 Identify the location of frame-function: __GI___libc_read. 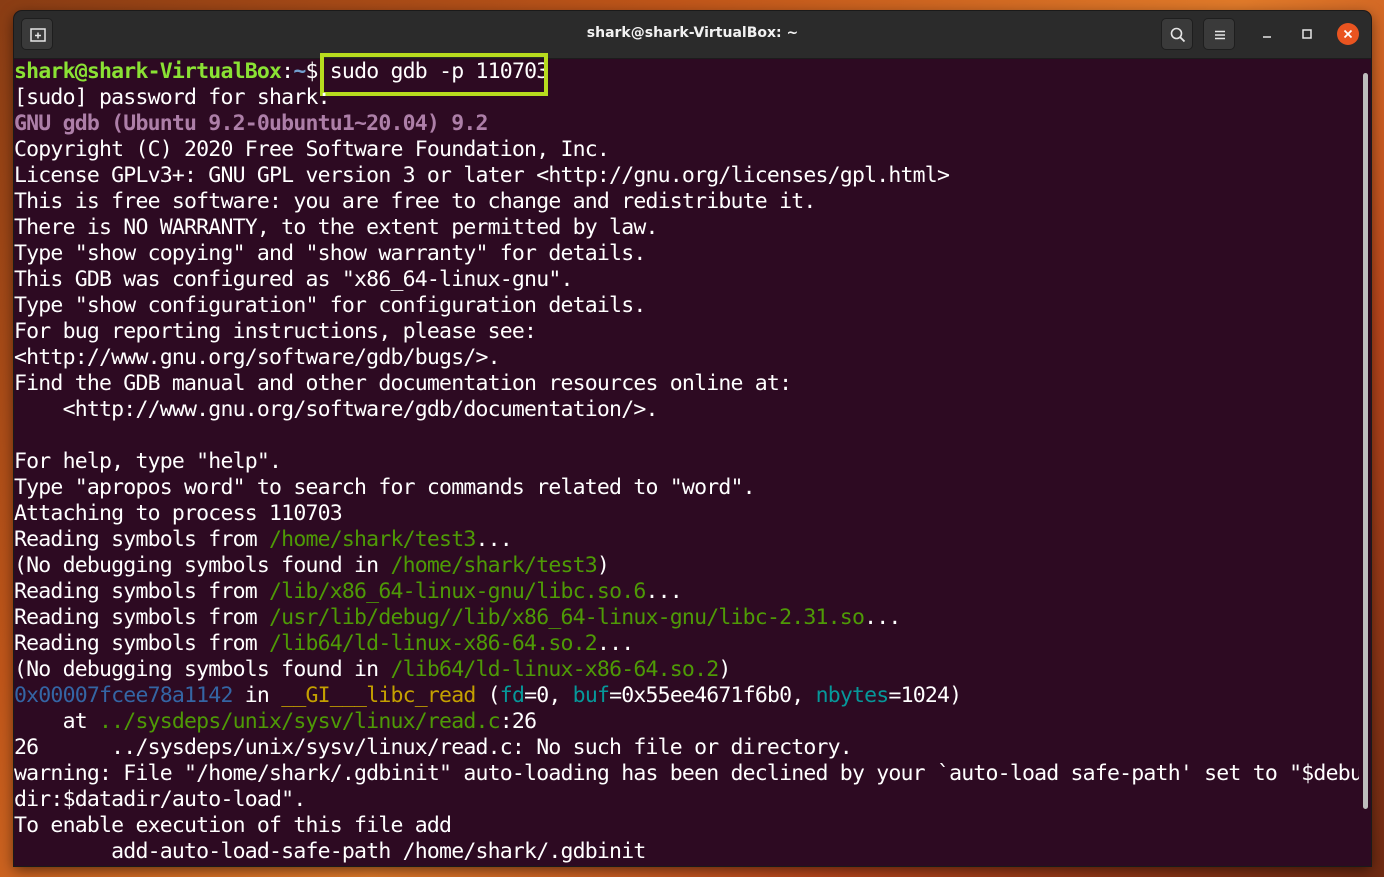
(378, 695).